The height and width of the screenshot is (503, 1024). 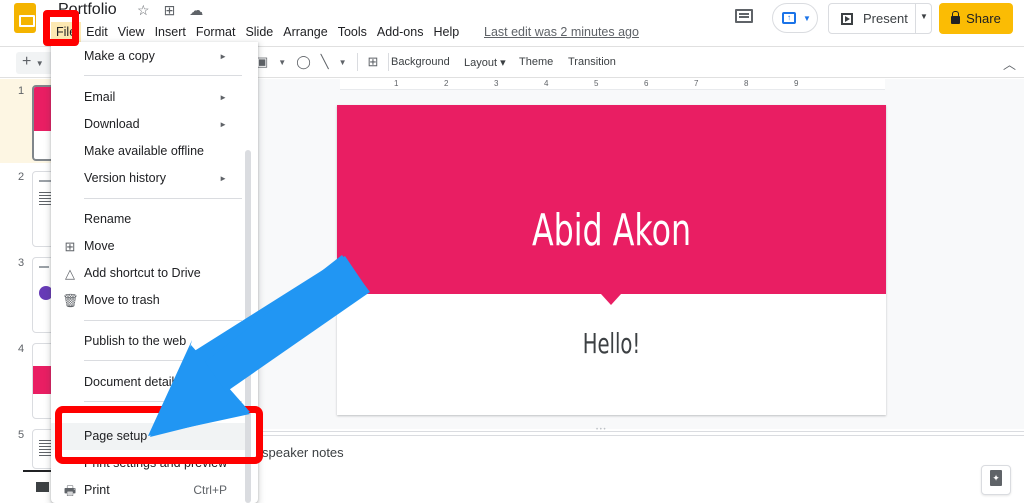 What do you see at coordinates (149, 300) in the screenshot?
I see `menu-item-move-to-trash: 🗑 Move to trash` at bounding box center [149, 300].